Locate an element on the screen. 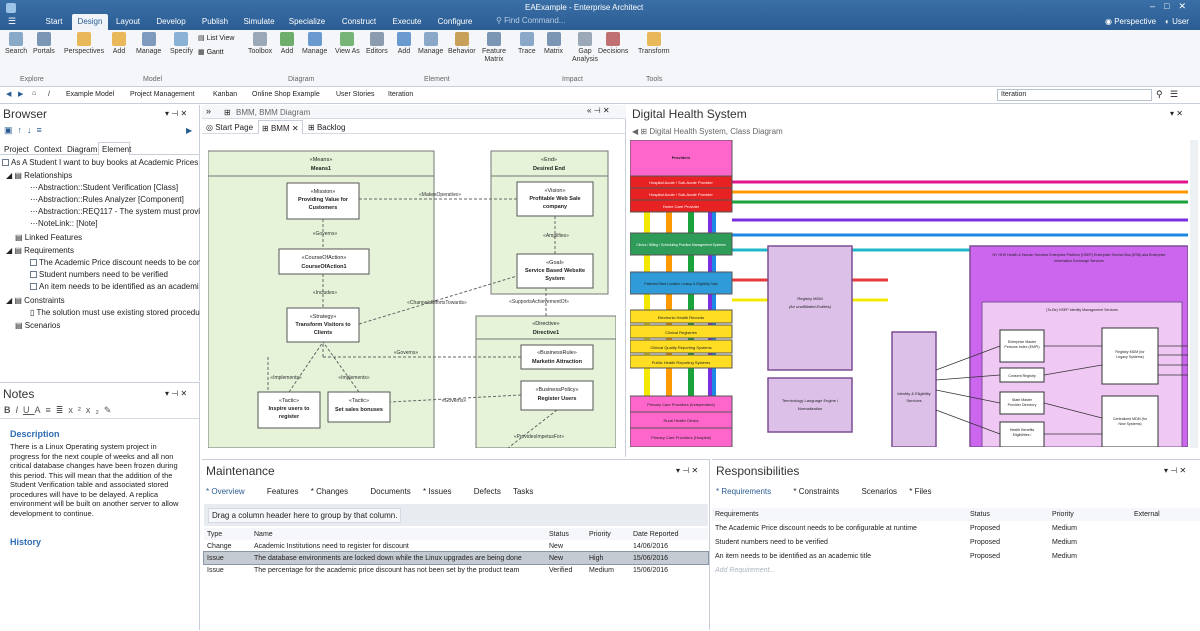 Image resolution: width=1200 pixels, height=631 pixels. breadcrumb-search-input: Iteration is located at coordinates (1074, 95).